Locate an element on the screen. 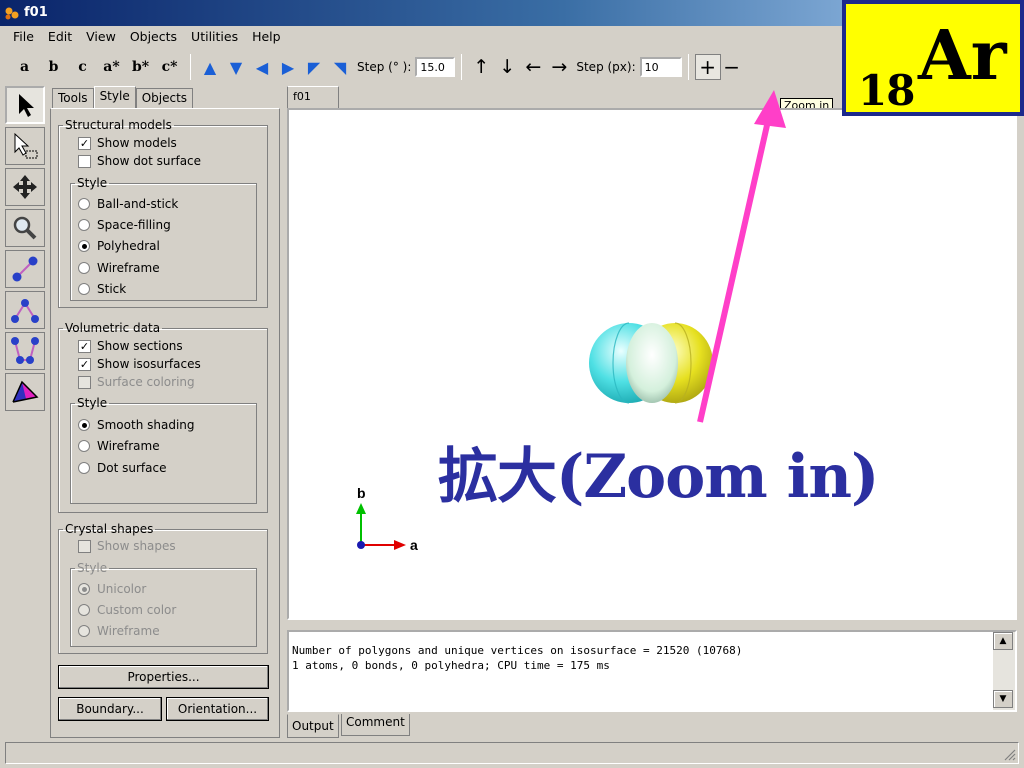  zoom-in-annotation: 拡大(Zoom in) is located at coordinates (658, 477).